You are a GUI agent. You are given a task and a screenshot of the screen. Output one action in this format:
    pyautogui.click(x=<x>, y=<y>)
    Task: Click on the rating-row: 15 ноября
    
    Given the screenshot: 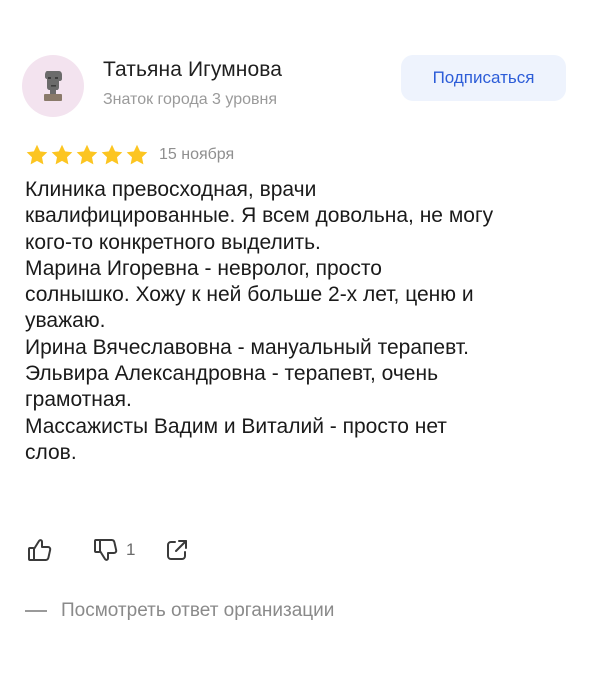 What is the action you would take?
    pyautogui.click(x=129, y=155)
    